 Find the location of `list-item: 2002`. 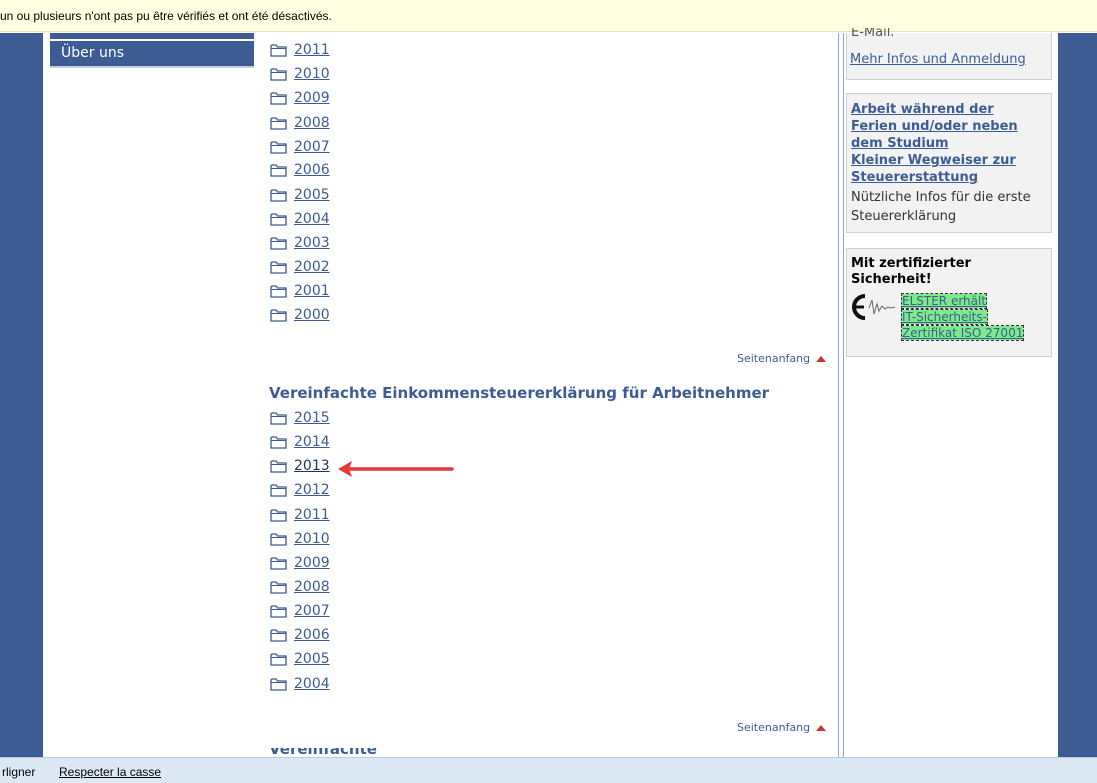

list-item: 2002 is located at coordinates (300, 267).